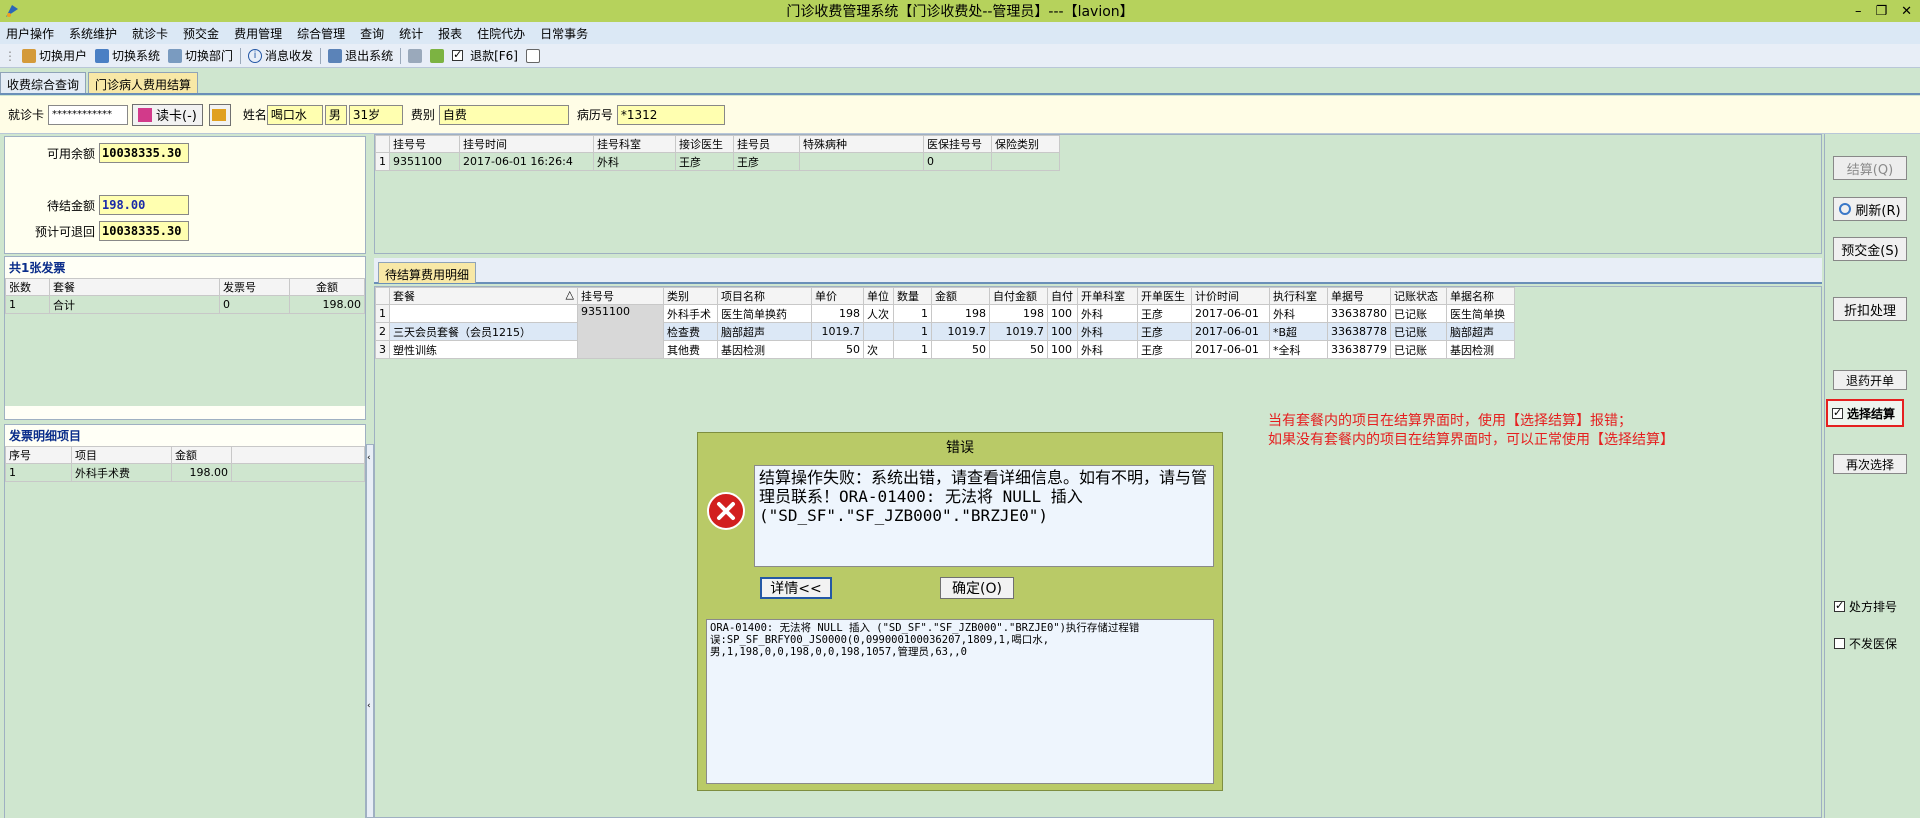 The height and width of the screenshot is (818, 1920). I want to click on exit-button: 退出系统, so click(360, 56).